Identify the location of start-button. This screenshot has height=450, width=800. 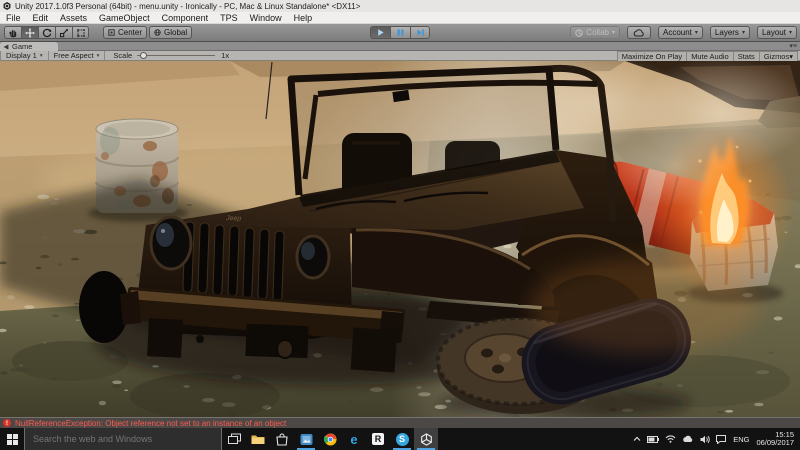
(12, 439).